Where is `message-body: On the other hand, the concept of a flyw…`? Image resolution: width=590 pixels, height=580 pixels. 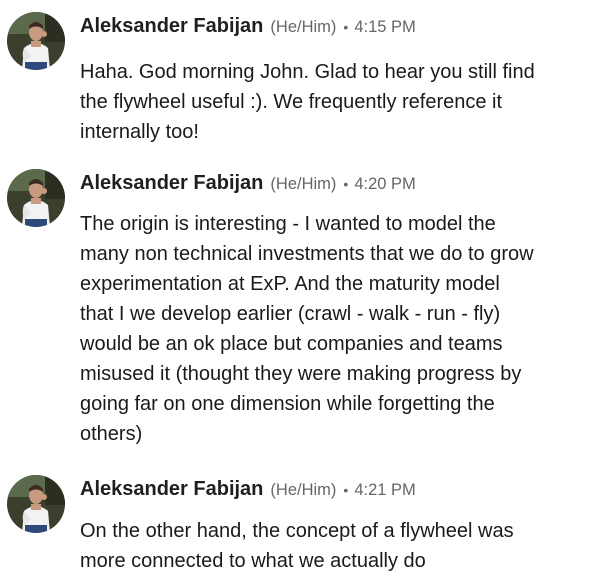 message-body: On the other hand, the concept of a flyw… is located at coordinates (297, 546).